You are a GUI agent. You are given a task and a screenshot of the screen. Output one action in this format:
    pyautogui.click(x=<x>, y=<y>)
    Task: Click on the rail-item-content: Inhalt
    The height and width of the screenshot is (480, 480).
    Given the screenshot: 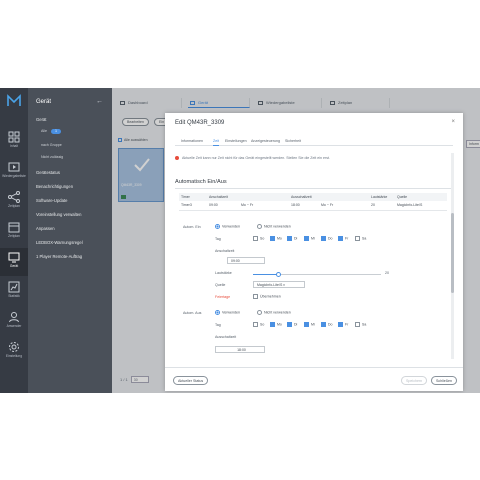 What is the action you would take?
    pyautogui.click(x=14, y=142)
    